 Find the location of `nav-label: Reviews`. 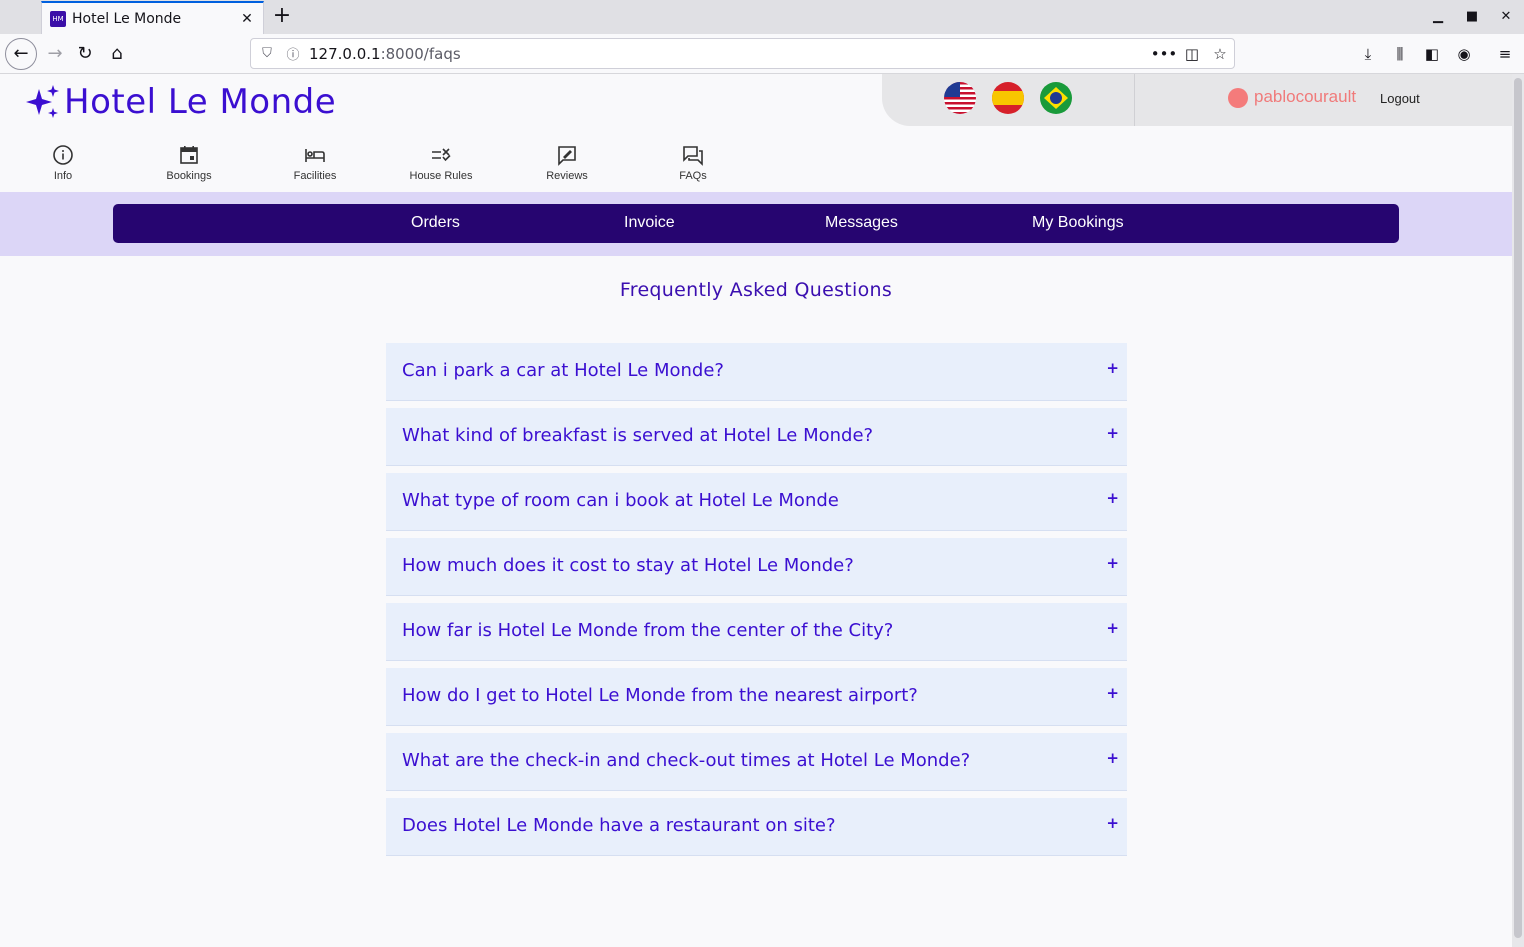

nav-label: Reviews is located at coordinates (567, 176).